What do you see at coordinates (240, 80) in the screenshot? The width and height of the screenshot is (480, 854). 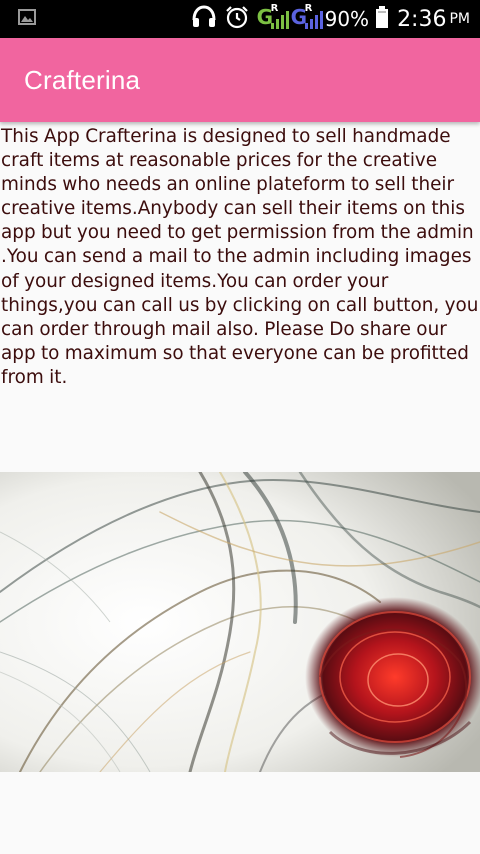 I see `app-bar: Crafterina` at bounding box center [240, 80].